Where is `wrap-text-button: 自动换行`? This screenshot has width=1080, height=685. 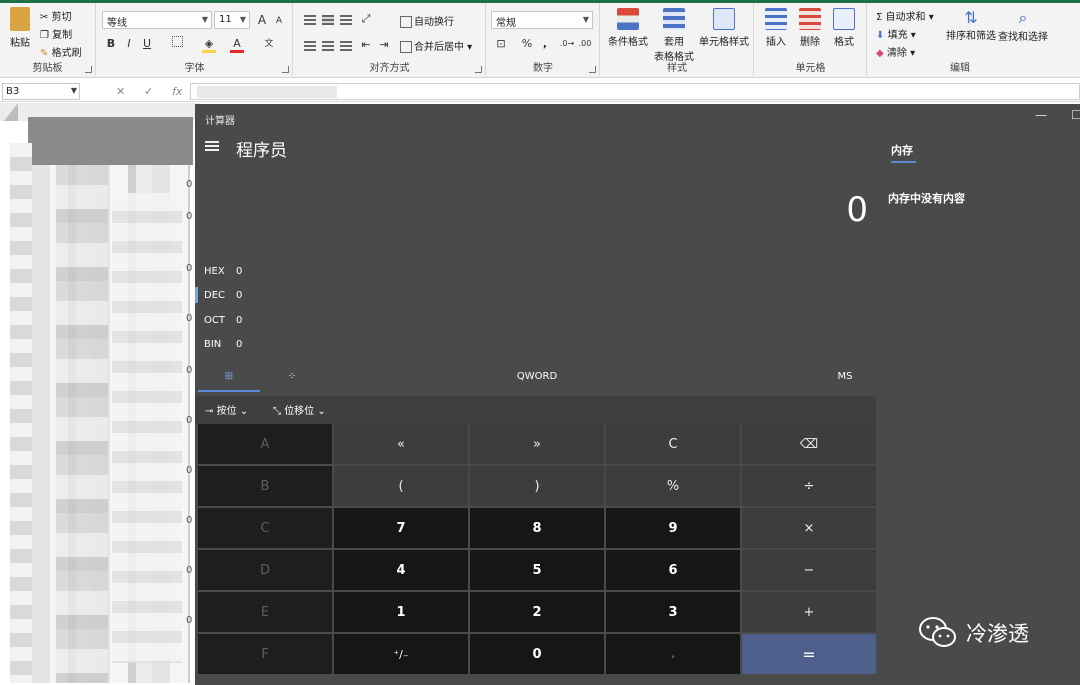 wrap-text-button: 自动换行 is located at coordinates (427, 20).